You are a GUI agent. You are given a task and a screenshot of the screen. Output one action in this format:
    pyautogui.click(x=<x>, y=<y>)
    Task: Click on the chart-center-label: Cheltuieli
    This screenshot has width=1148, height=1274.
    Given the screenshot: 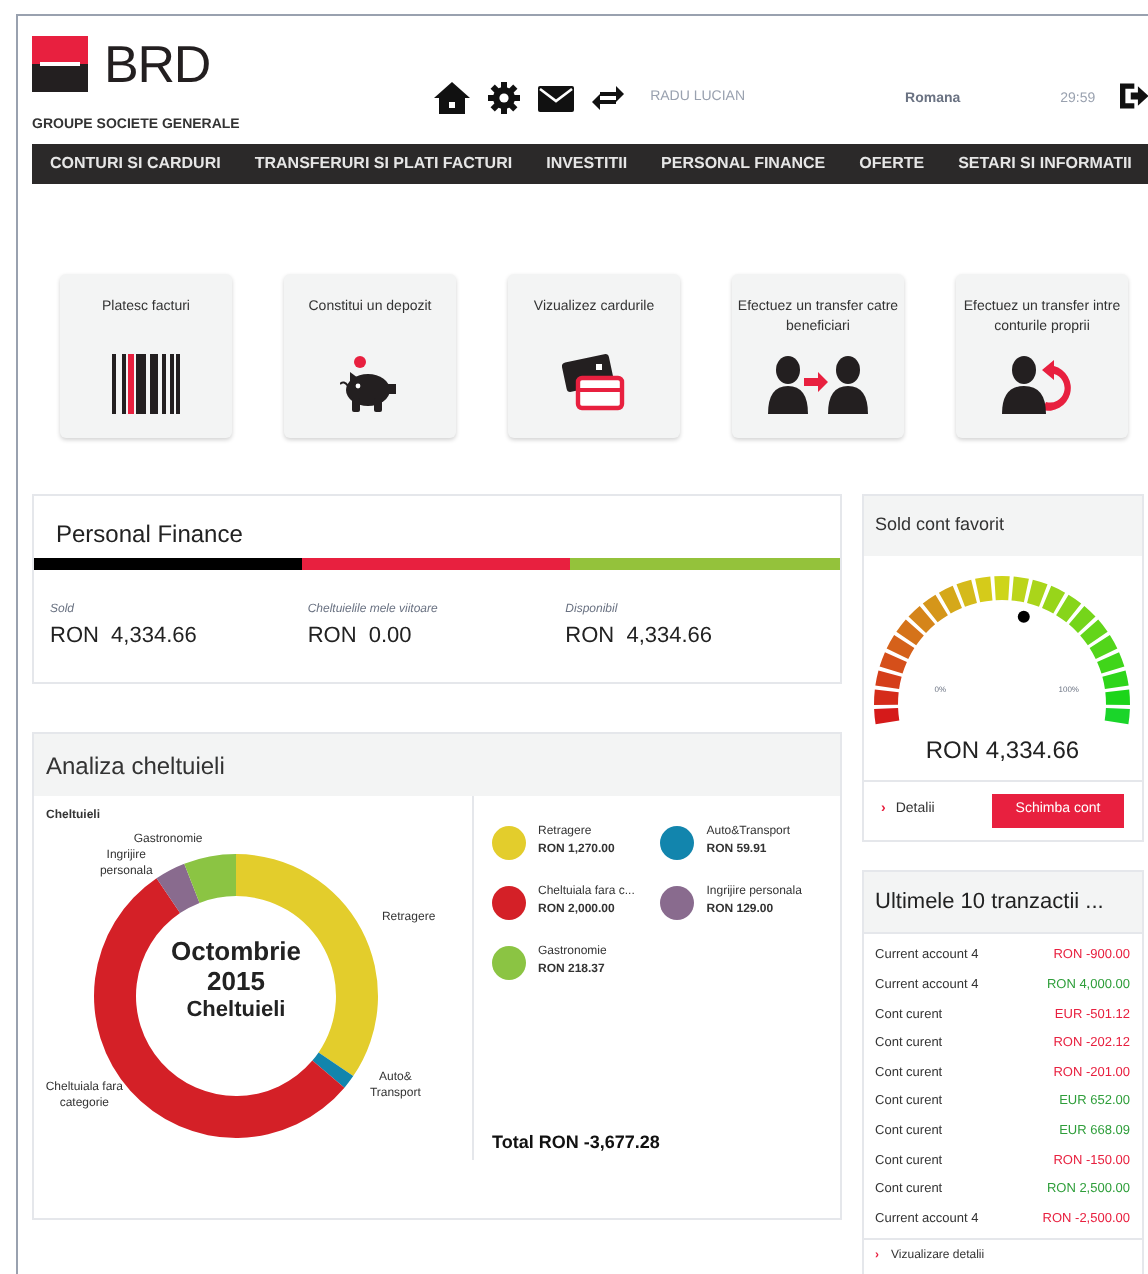 What is the action you would take?
    pyautogui.click(x=236, y=1011)
    